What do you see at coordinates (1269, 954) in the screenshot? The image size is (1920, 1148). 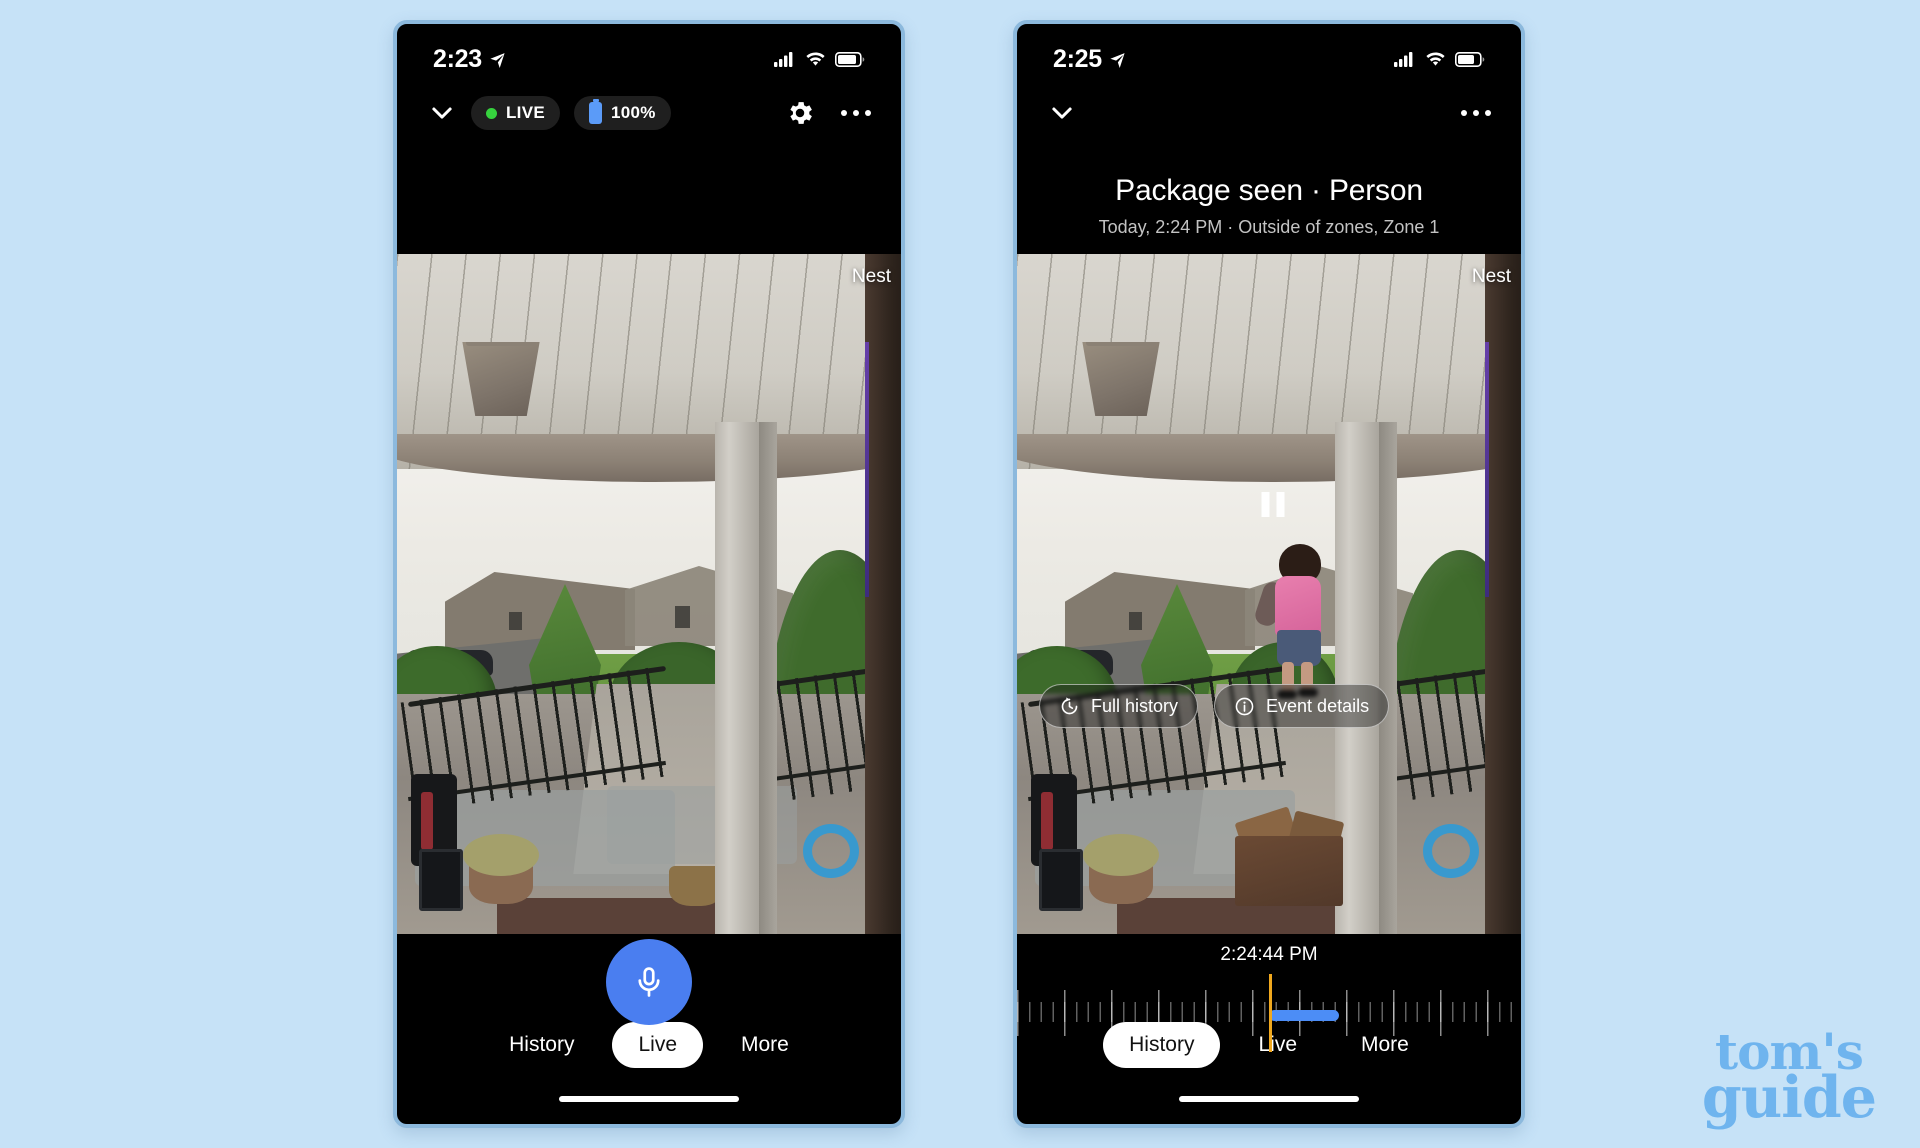 I see `timeline-current-time: 2:24:44 PM` at bounding box center [1269, 954].